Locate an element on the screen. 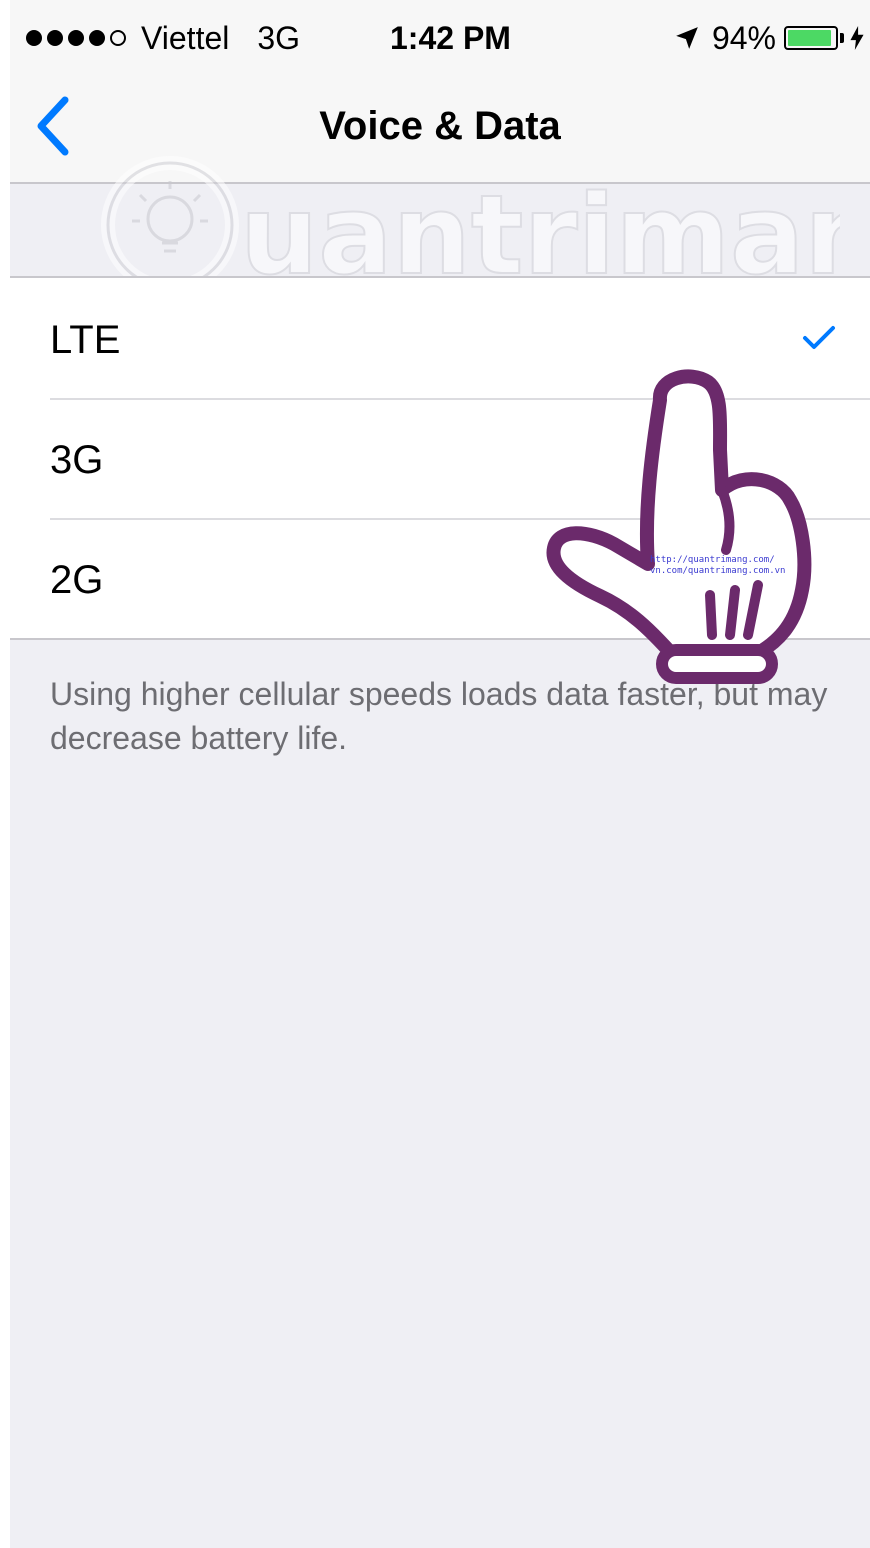 The height and width of the screenshot is (1548, 870). battery-level-fill is located at coordinates (810, 38).